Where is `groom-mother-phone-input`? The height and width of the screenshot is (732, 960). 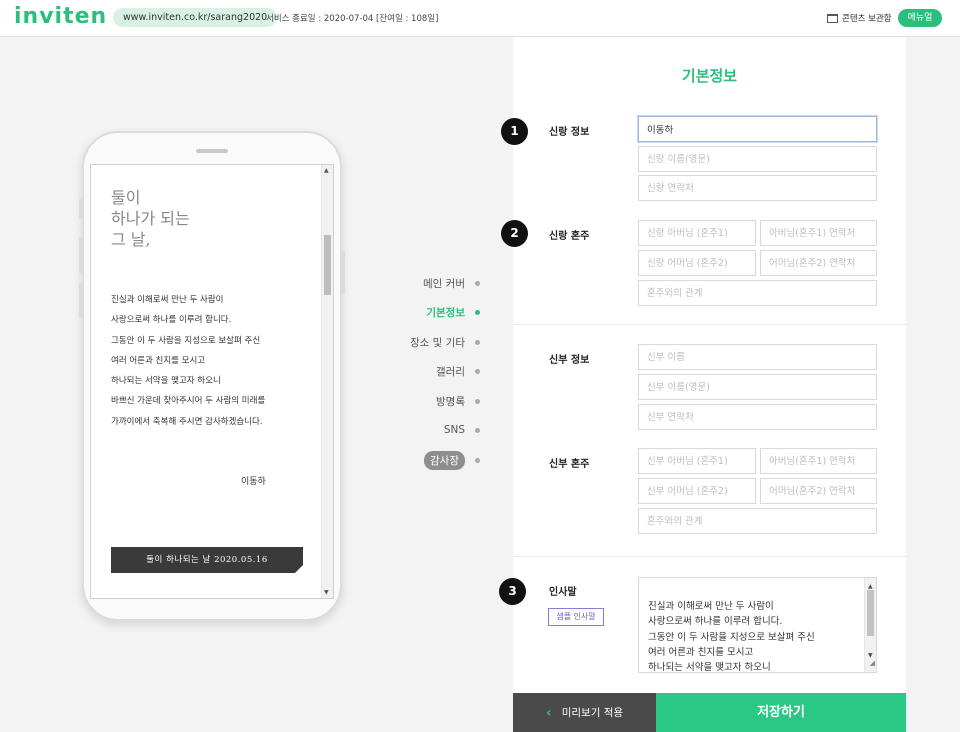 groom-mother-phone-input is located at coordinates (818, 263).